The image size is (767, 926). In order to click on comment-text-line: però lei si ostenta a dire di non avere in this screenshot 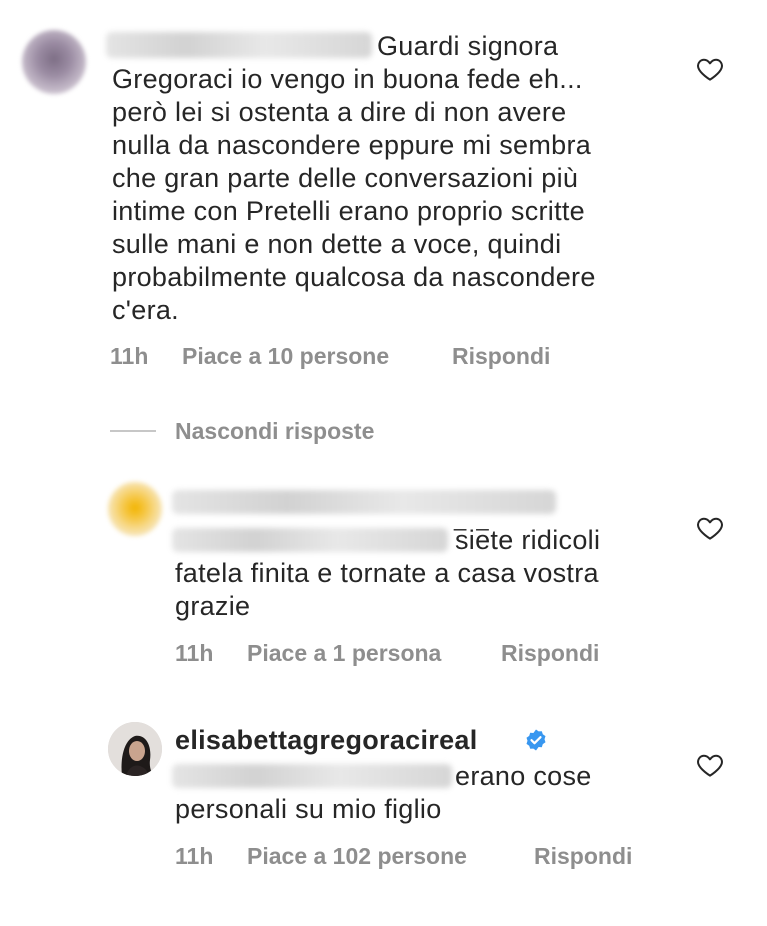, I will do `click(339, 112)`.